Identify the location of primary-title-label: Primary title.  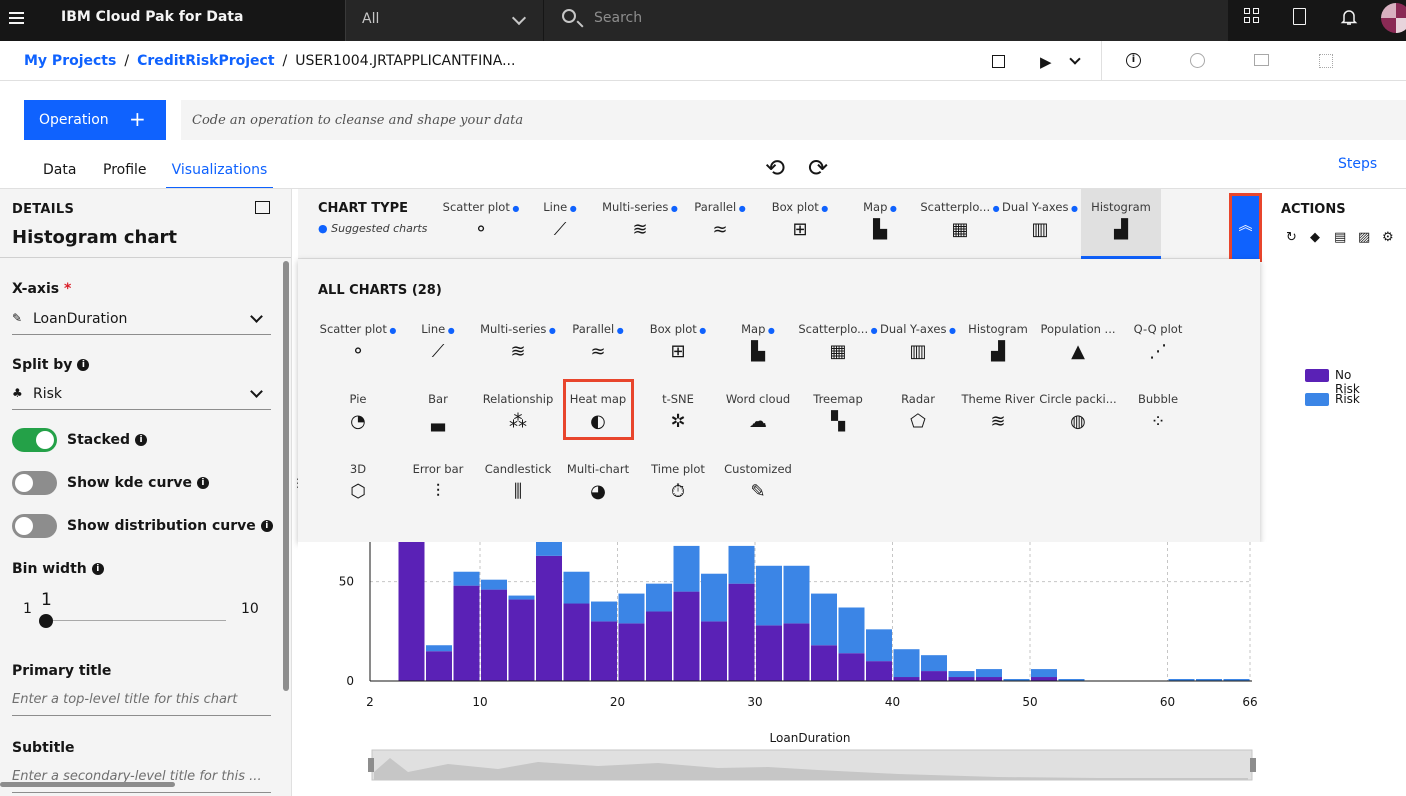
(62, 671).